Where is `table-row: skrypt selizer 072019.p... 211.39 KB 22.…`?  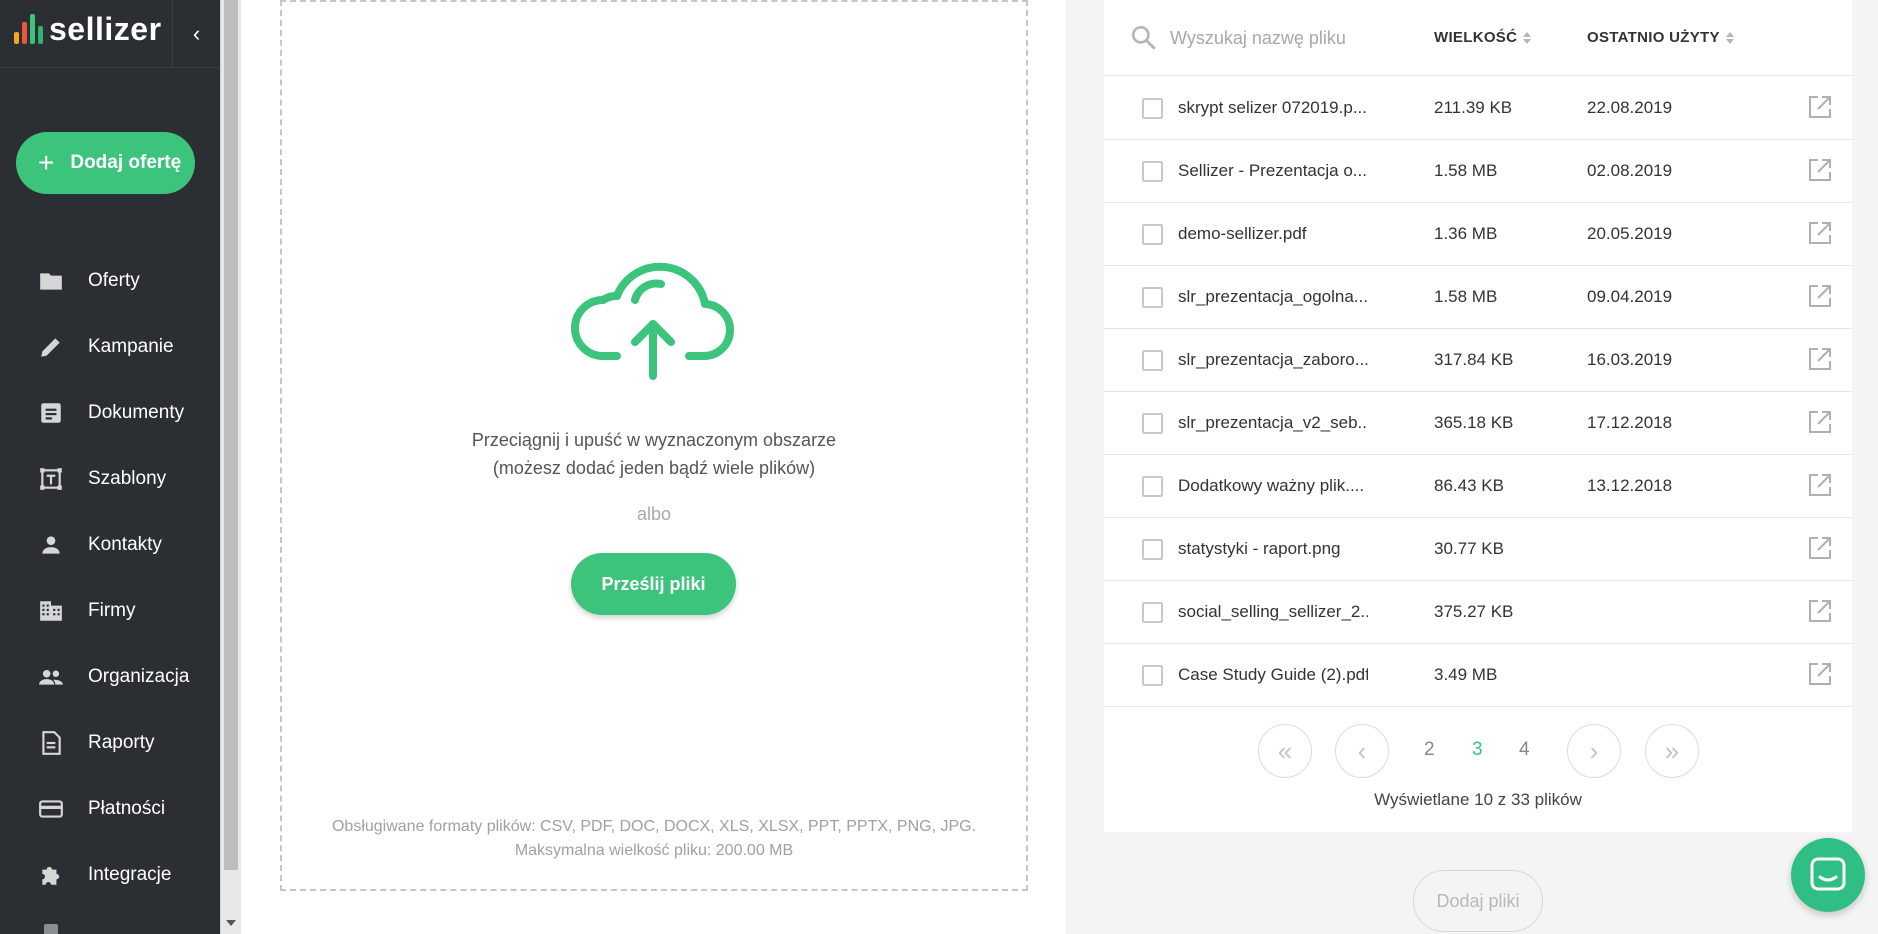
table-row: skrypt selizer 072019.p... 211.39 KB 22.… is located at coordinates (1478, 108).